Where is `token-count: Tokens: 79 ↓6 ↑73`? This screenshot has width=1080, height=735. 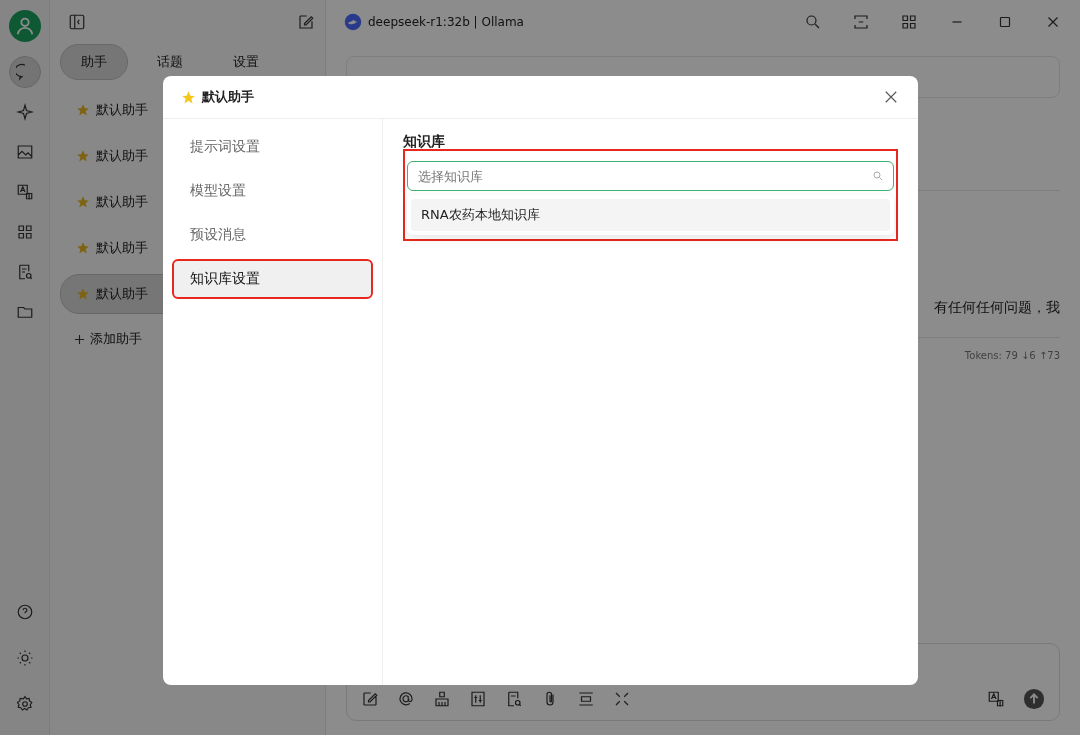 token-count: Tokens: 79 ↓6 ↑73 is located at coordinates (1011, 355).